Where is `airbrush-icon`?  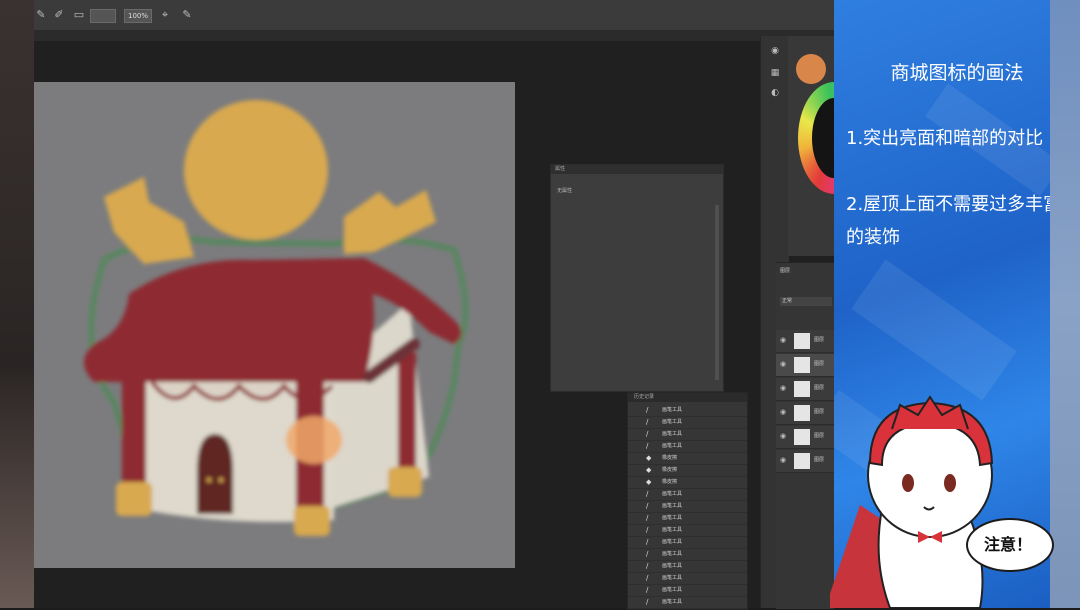 airbrush-icon is located at coordinates (133, 6).